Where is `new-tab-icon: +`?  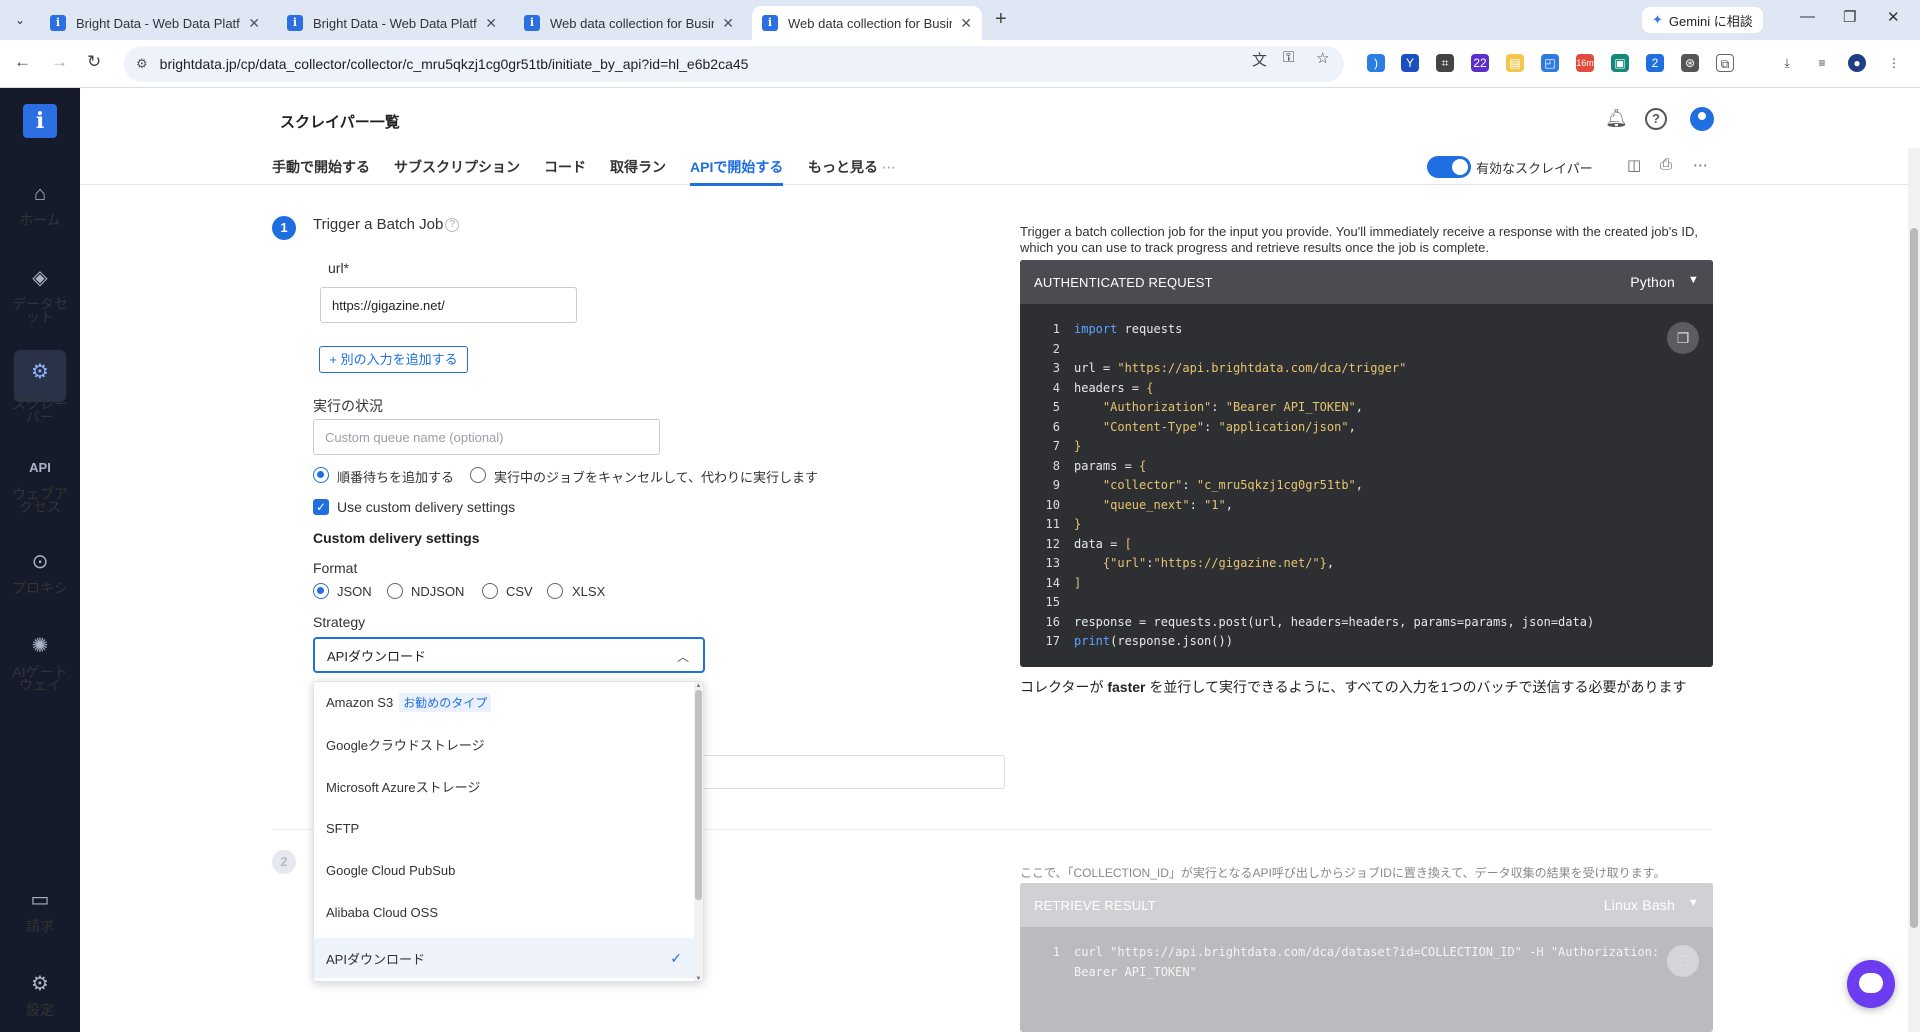
new-tab-icon: + is located at coordinates (1001, 19).